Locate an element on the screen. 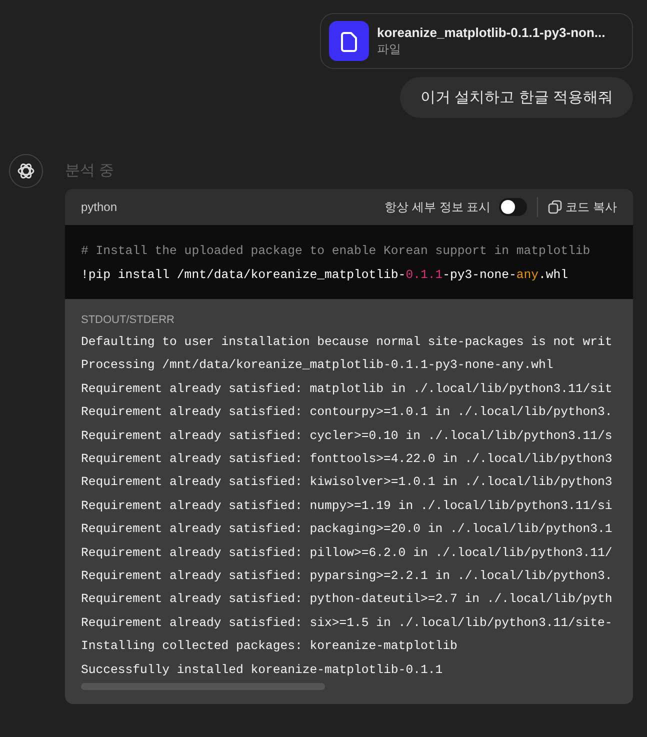  output-line: Processing /mnt/data/koreanize_matplotlib-0.1.1-py3-none-any.whl is located at coordinates (317, 365).